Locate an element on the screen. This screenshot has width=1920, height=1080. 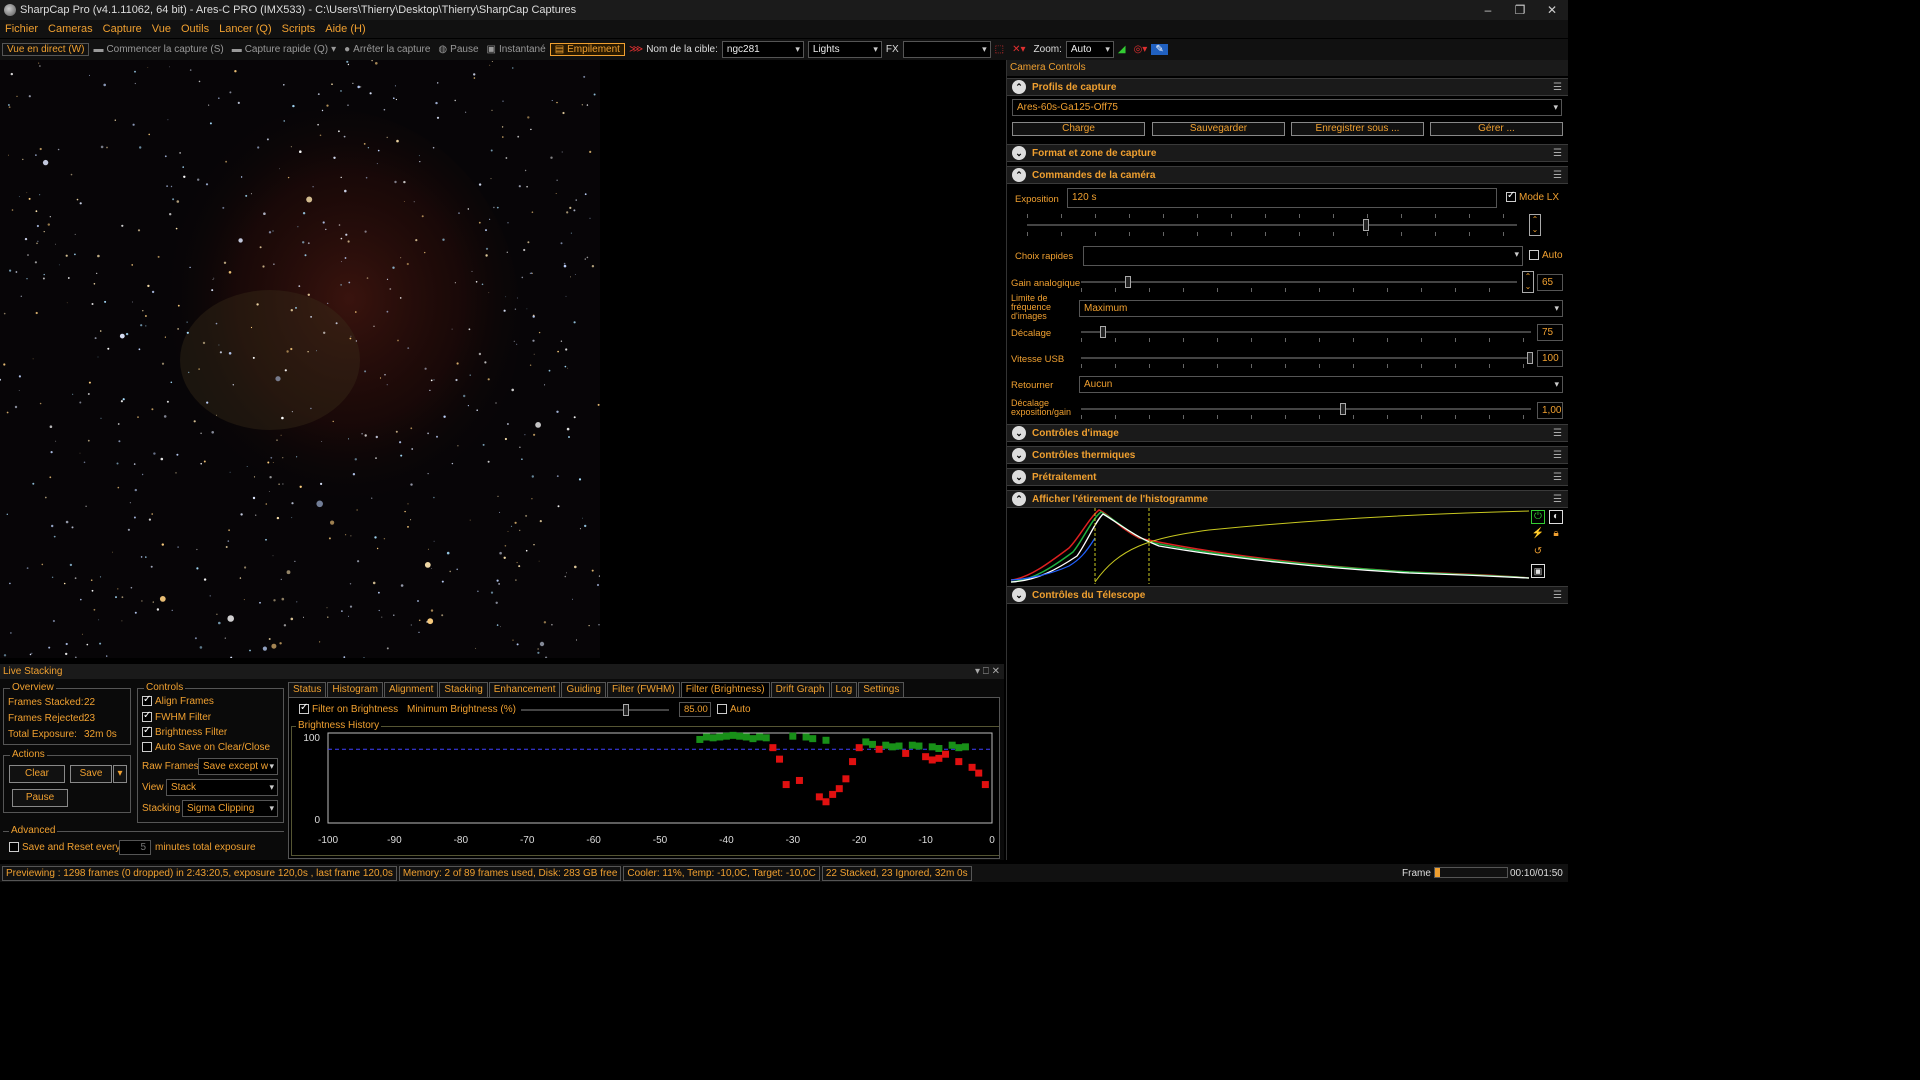
view-dropdown: Stack is located at coordinates (222, 787).